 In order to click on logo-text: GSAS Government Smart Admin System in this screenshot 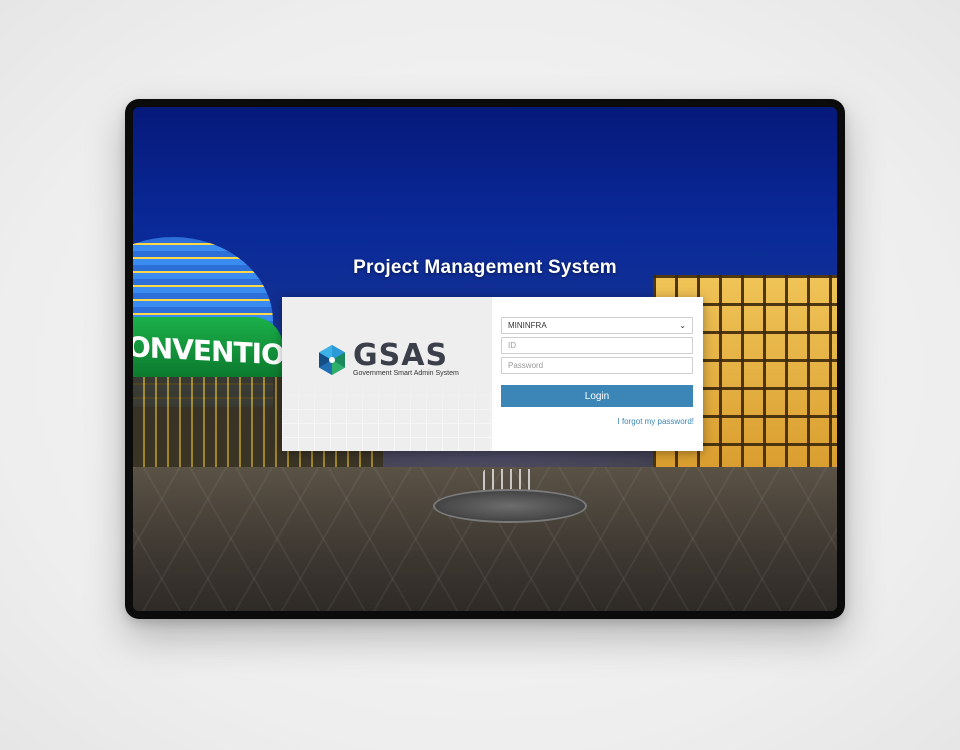, I will do `click(406, 358)`.